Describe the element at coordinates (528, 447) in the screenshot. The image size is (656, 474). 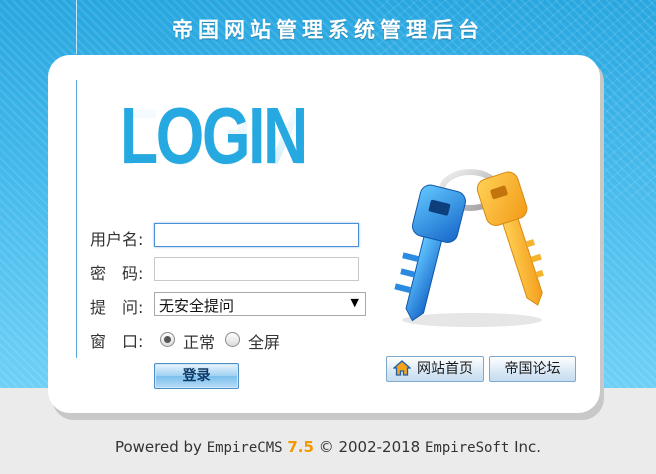
I see `footer-suffix: Inc.` at that location.